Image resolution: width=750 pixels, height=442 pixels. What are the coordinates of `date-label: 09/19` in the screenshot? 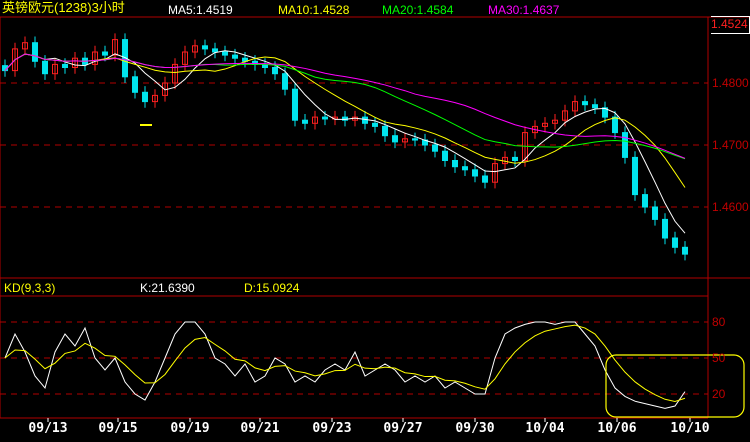 It's located at (190, 428).